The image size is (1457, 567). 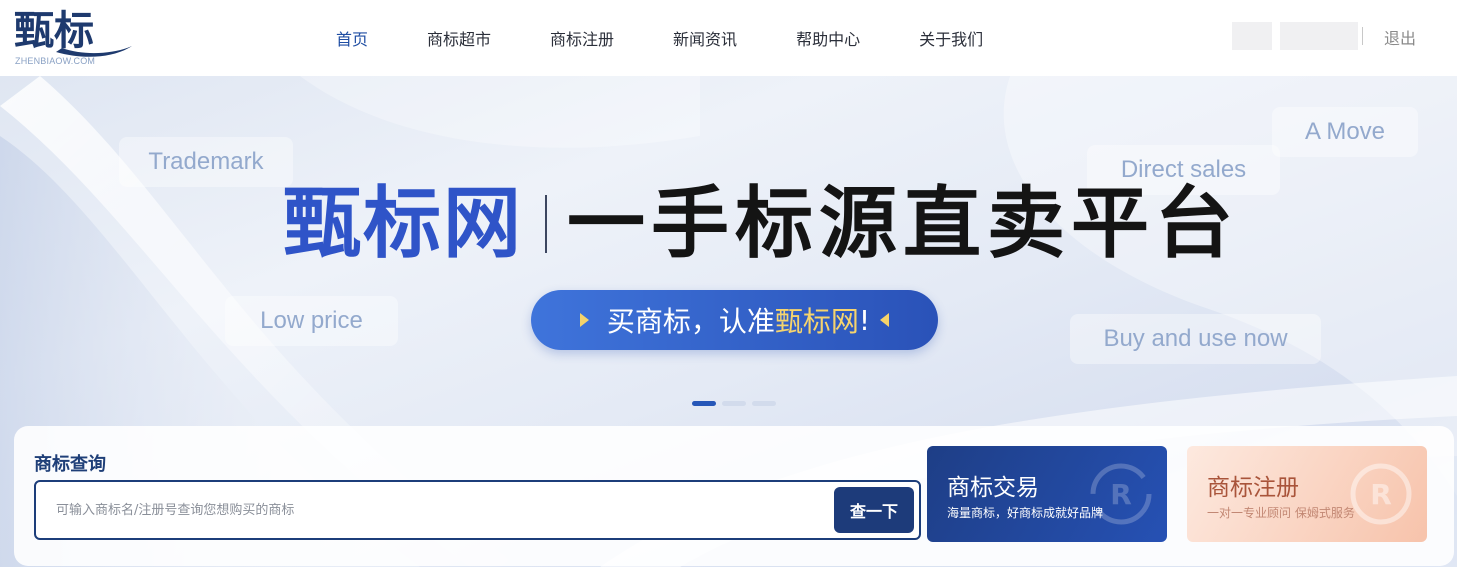 I want to click on pill-suffix: !, so click(x=864, y=320).